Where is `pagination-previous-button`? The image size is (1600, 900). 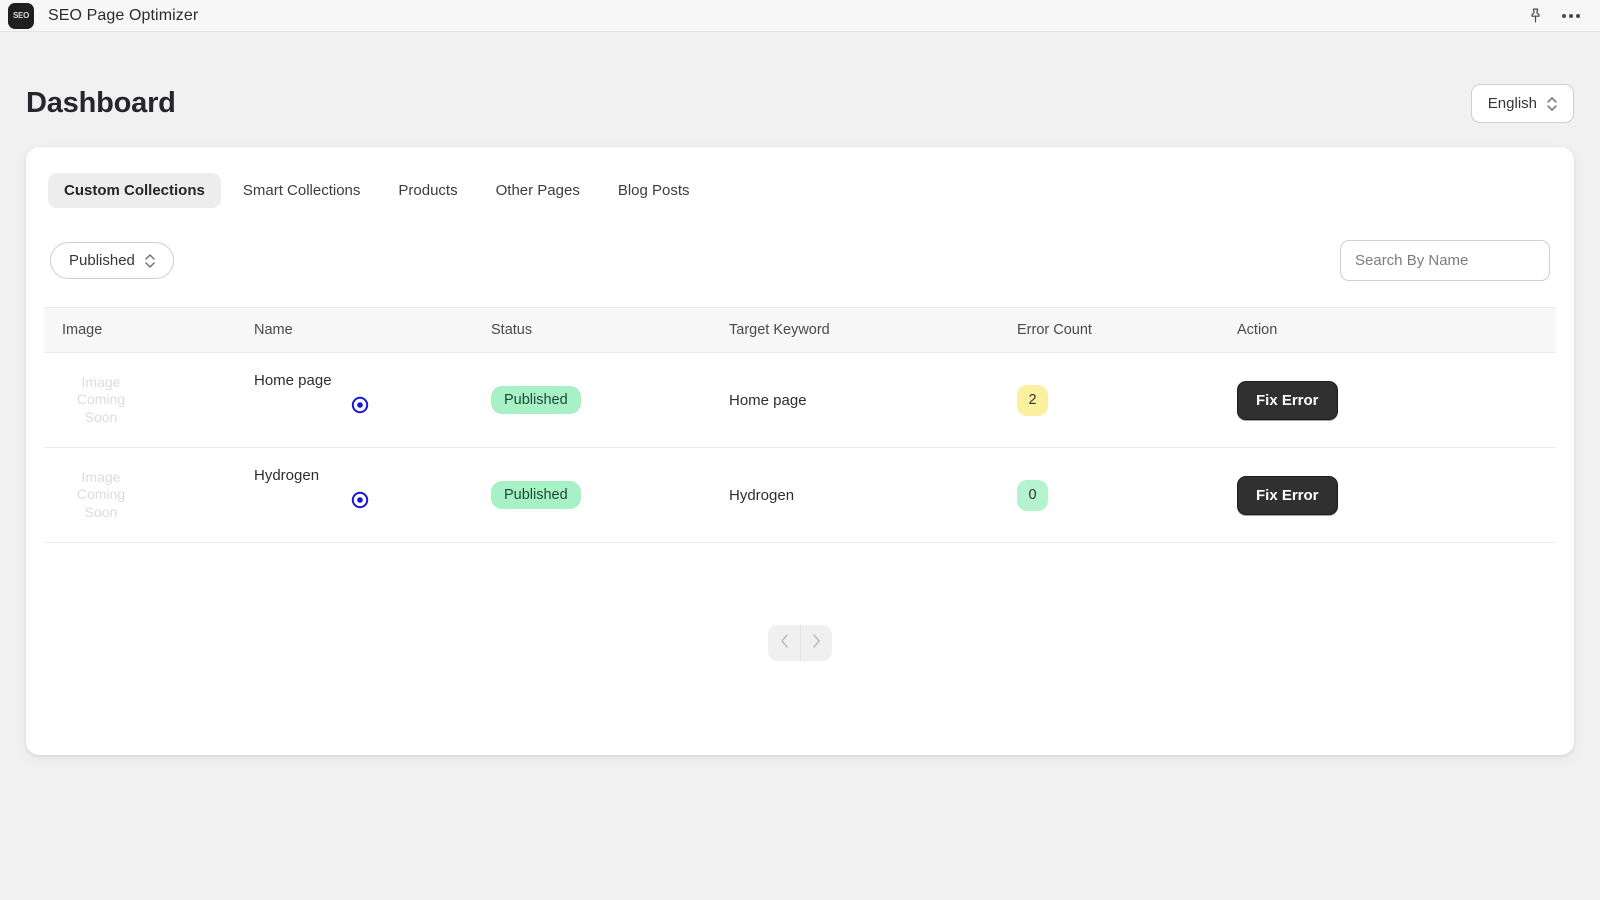
pagination-previous-button is located at coordinates (784, 643).